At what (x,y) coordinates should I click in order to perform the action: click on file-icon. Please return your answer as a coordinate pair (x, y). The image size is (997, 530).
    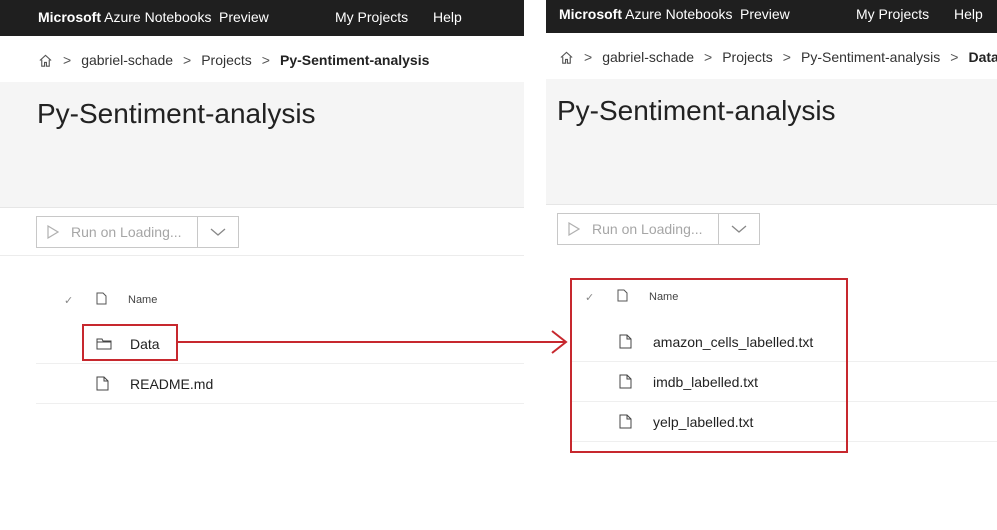
    Looking at the image, I should click on (102, 383).